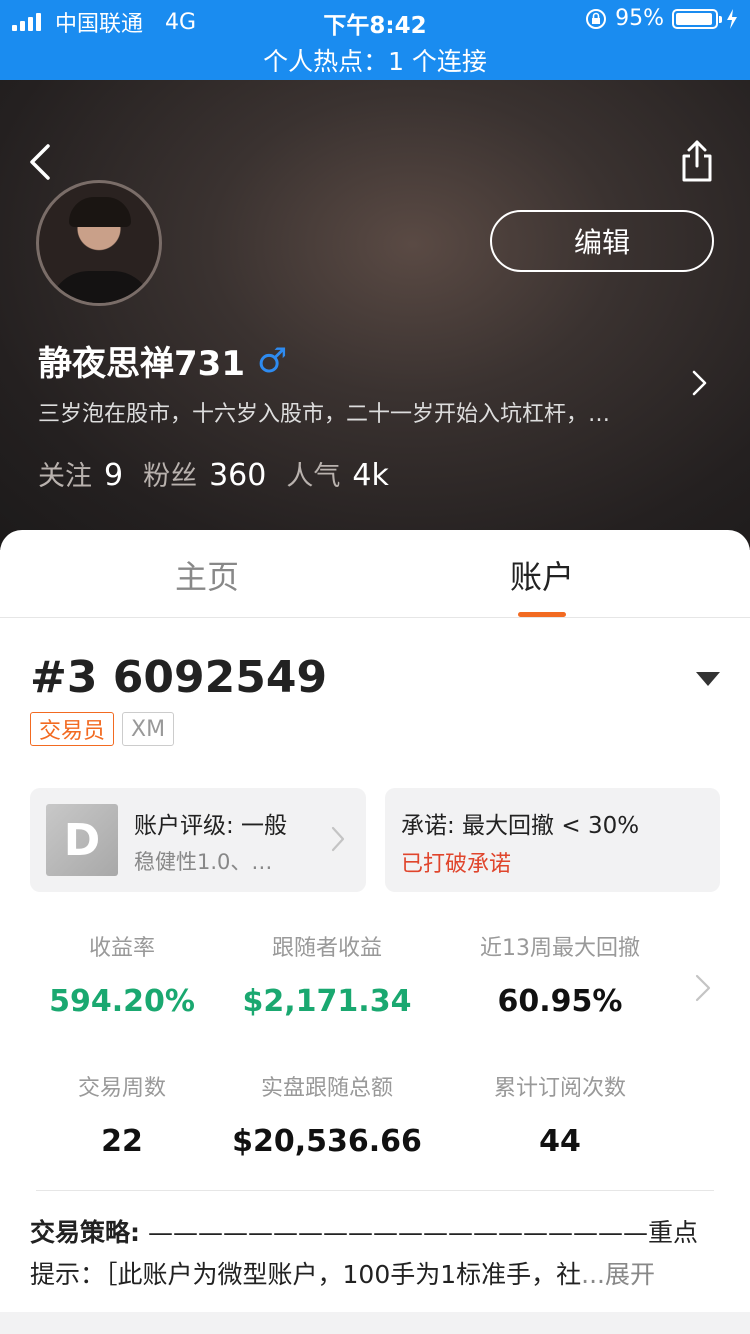 The image size is (750, 1334). What do you see at coordinates (697, 18) in the screenshot?
I see `battery-icon` at bounding box center [697, 18].